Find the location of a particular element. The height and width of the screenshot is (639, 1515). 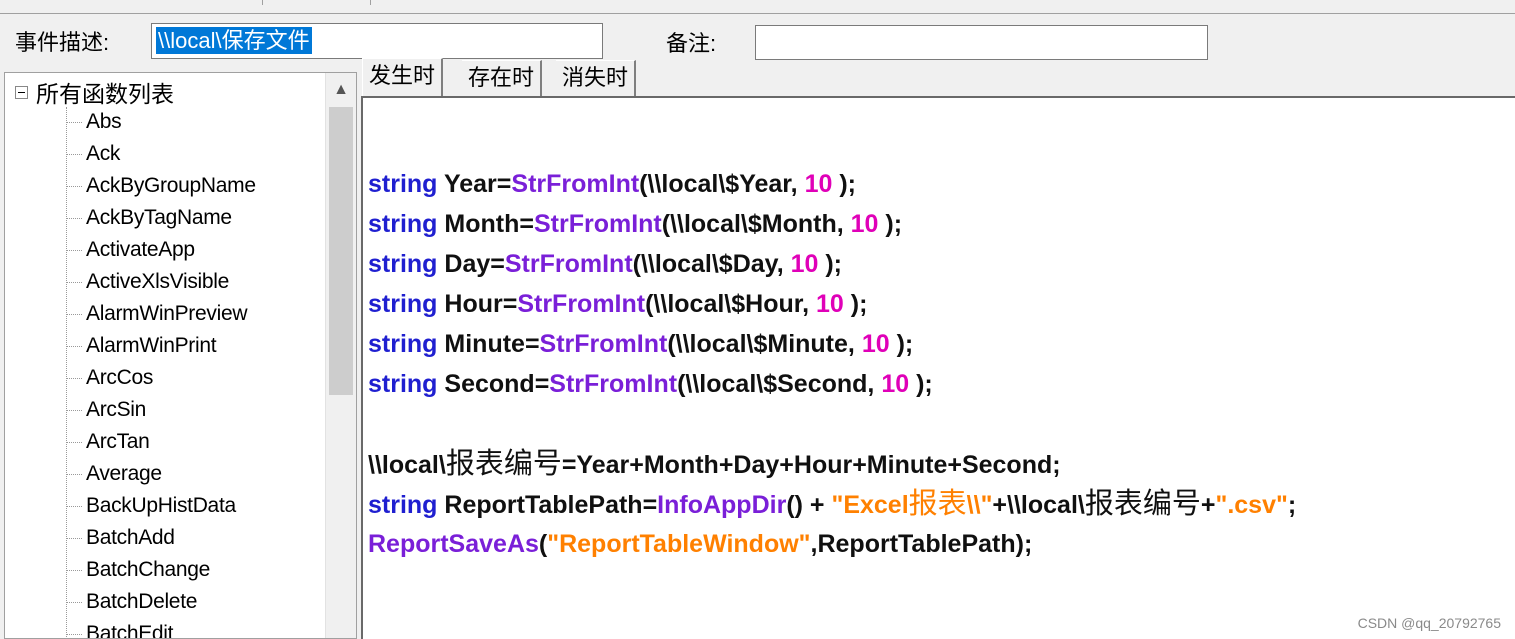

tree-item: ArcTan is located at coordinates (108, 442).